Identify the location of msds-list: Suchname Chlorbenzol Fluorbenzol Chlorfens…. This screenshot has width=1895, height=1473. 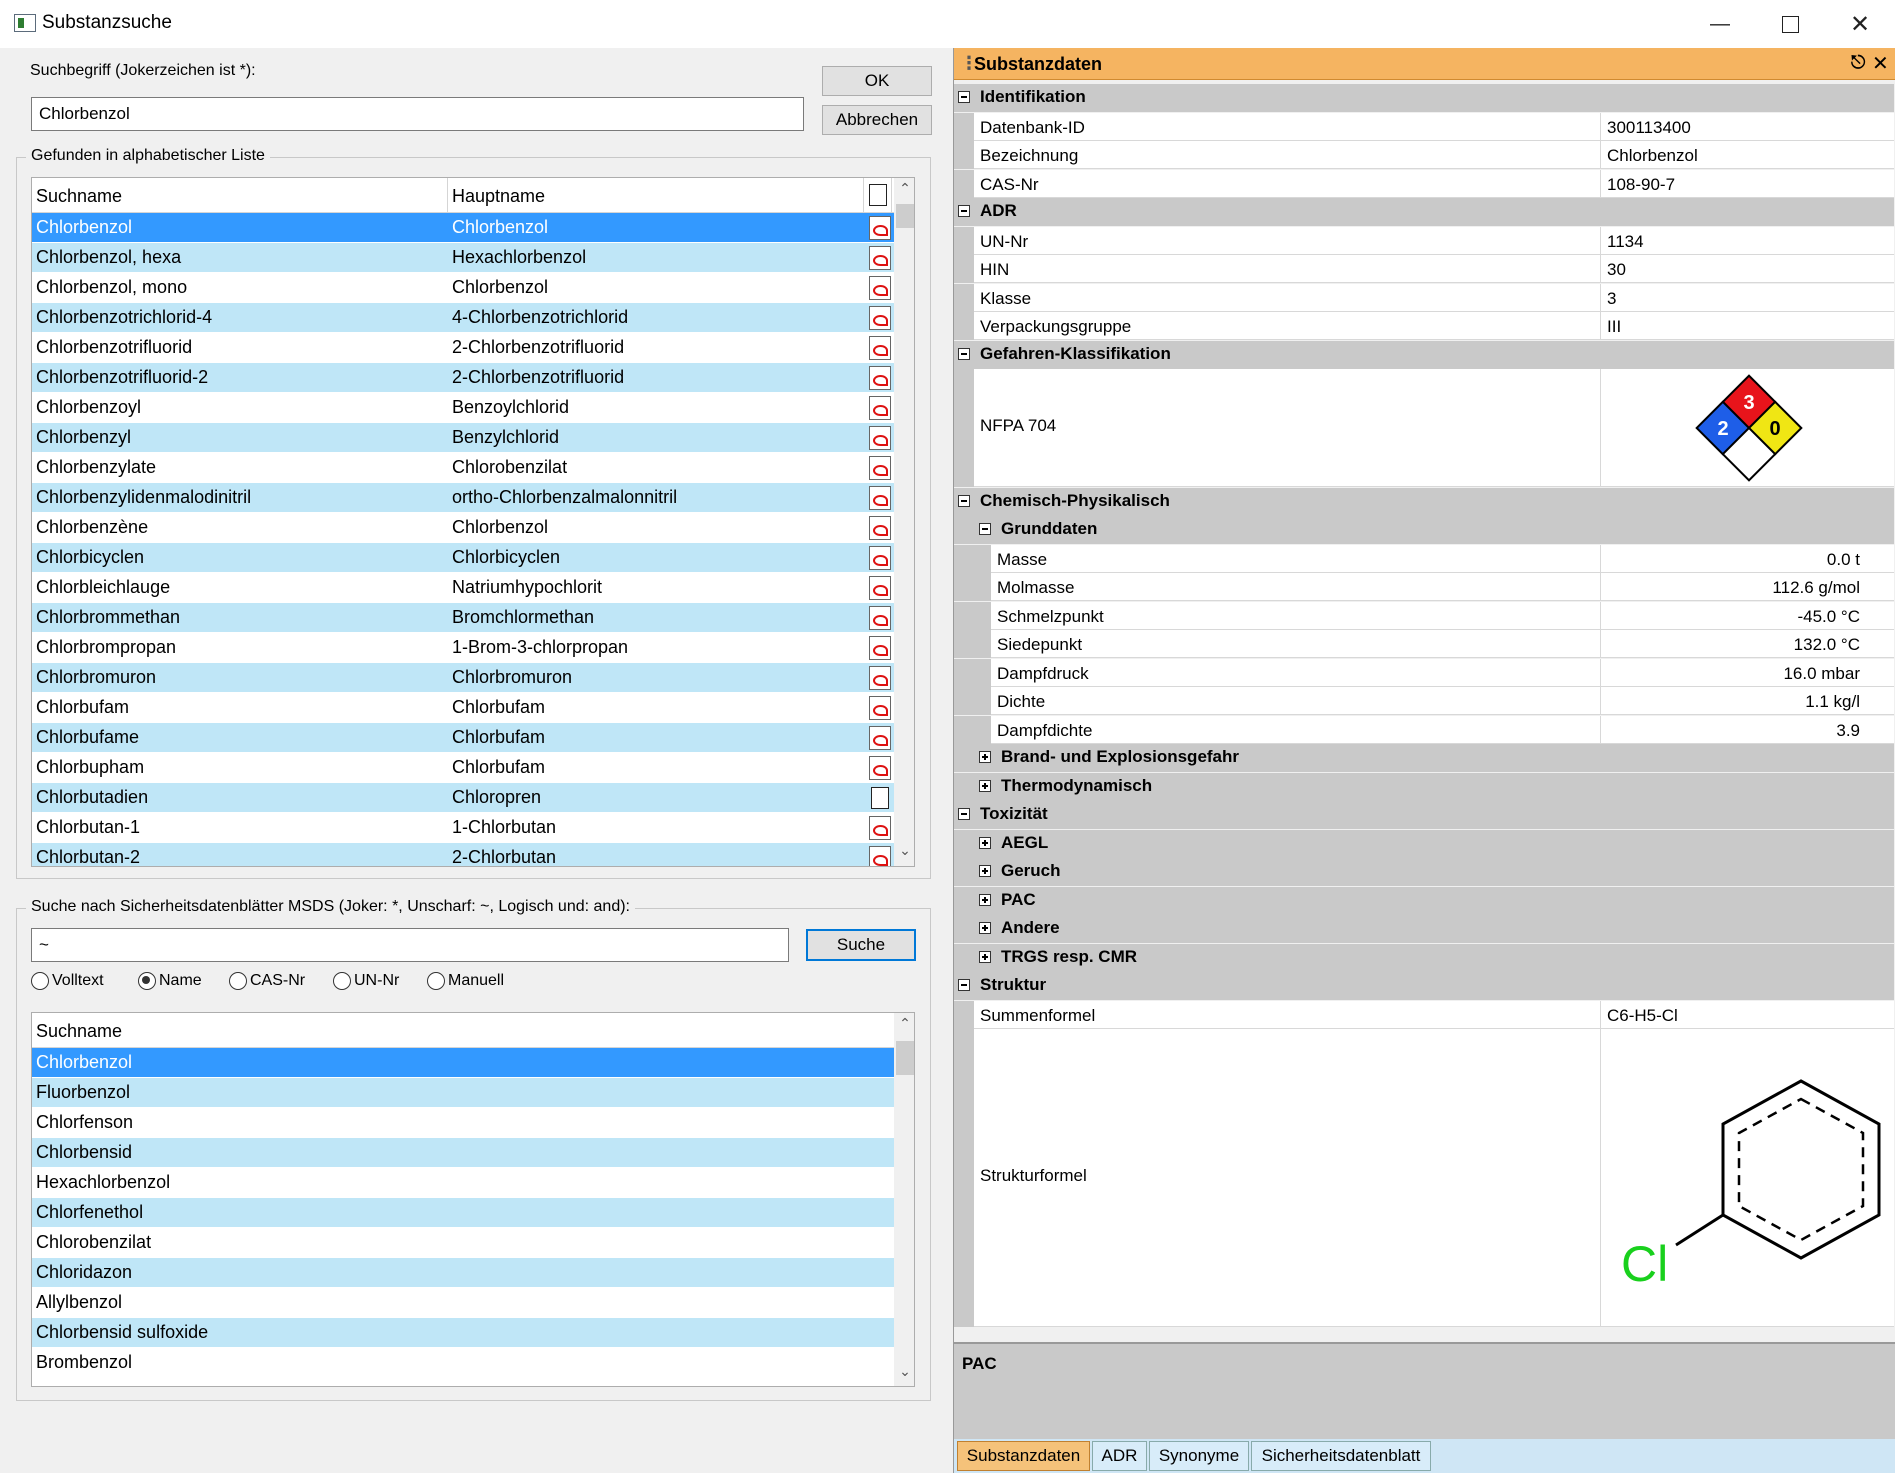
(473, 1199).